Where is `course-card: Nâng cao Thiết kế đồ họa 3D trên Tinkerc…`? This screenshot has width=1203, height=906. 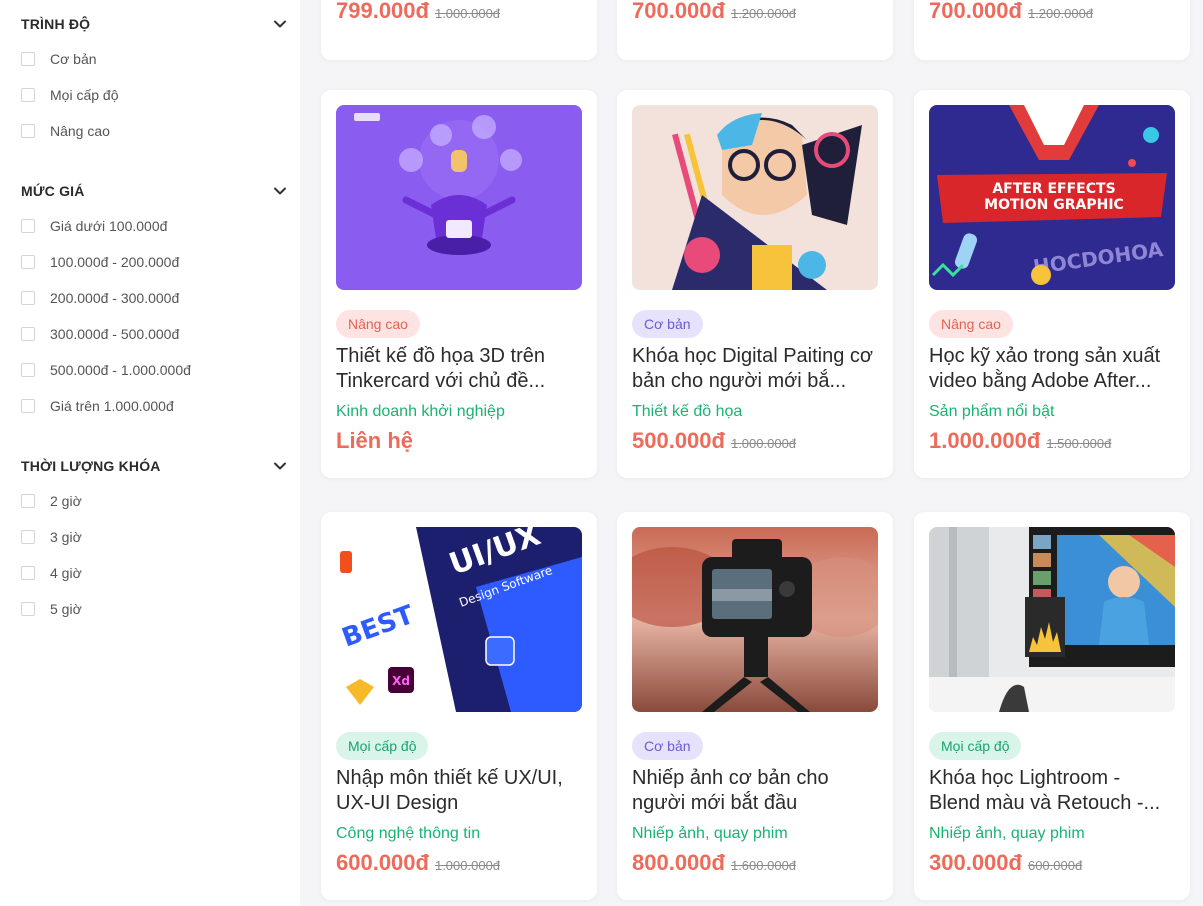
course-card: Nâng cao Thiết kế đồ họa 3D trên Tinkerc… is located at coordinates (459, 284).